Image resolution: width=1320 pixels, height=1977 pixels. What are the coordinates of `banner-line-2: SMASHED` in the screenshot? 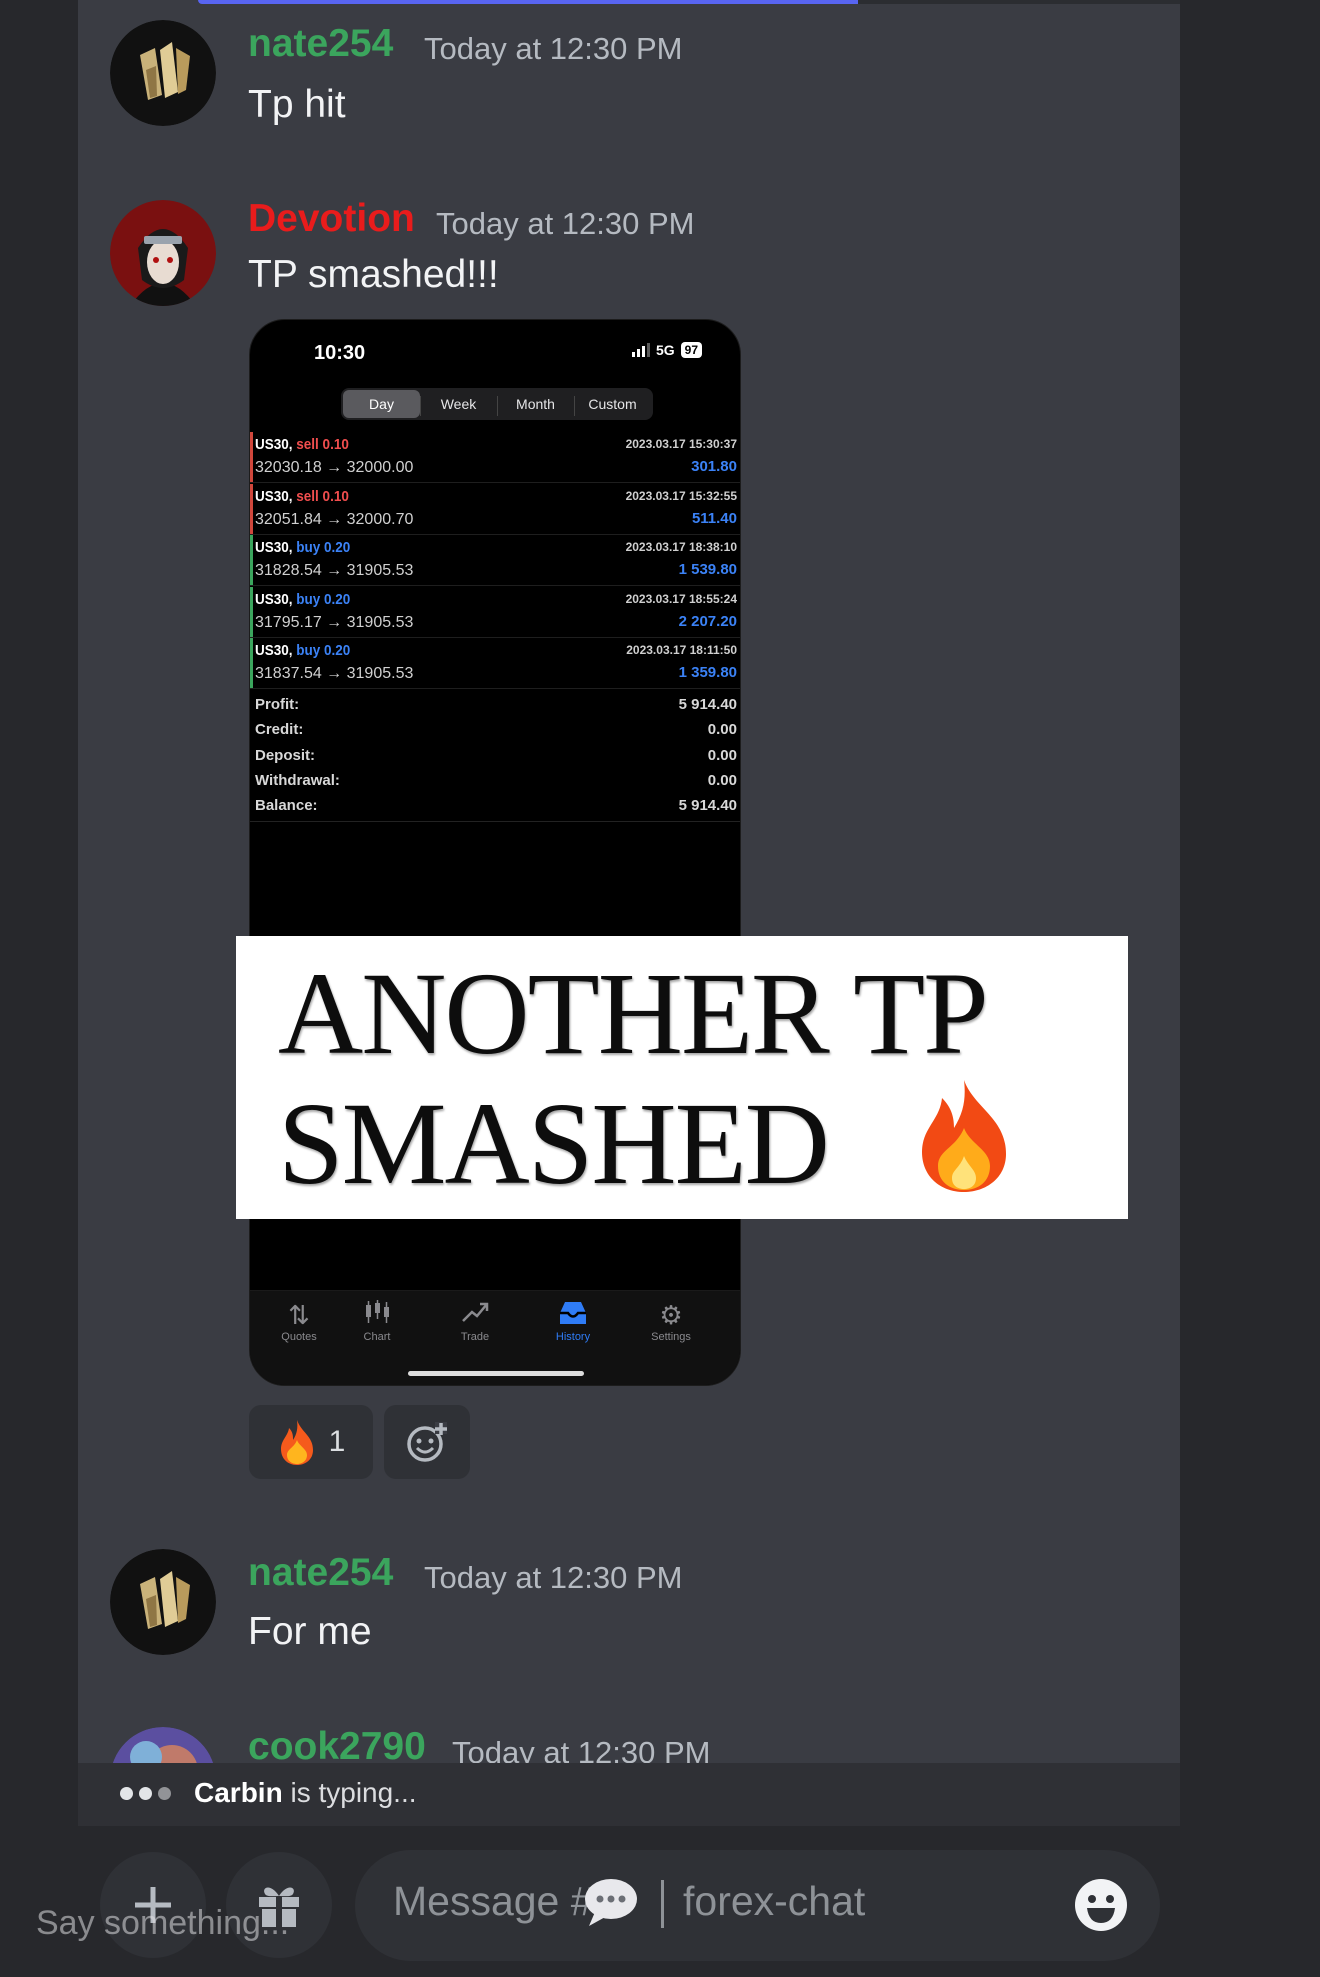 It's located at (554, 1143).